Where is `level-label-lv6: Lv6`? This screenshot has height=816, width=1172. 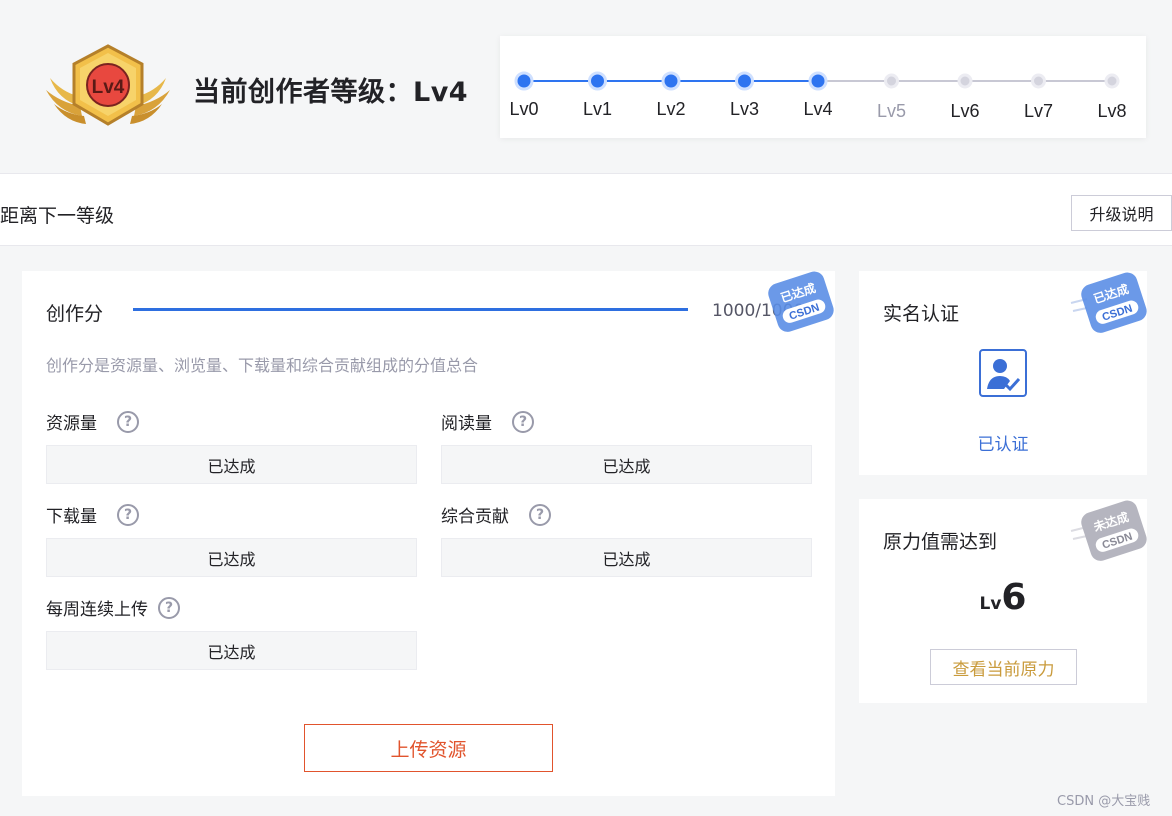
level-label-lv6: Lv6 is located at coordinates (964, 111).